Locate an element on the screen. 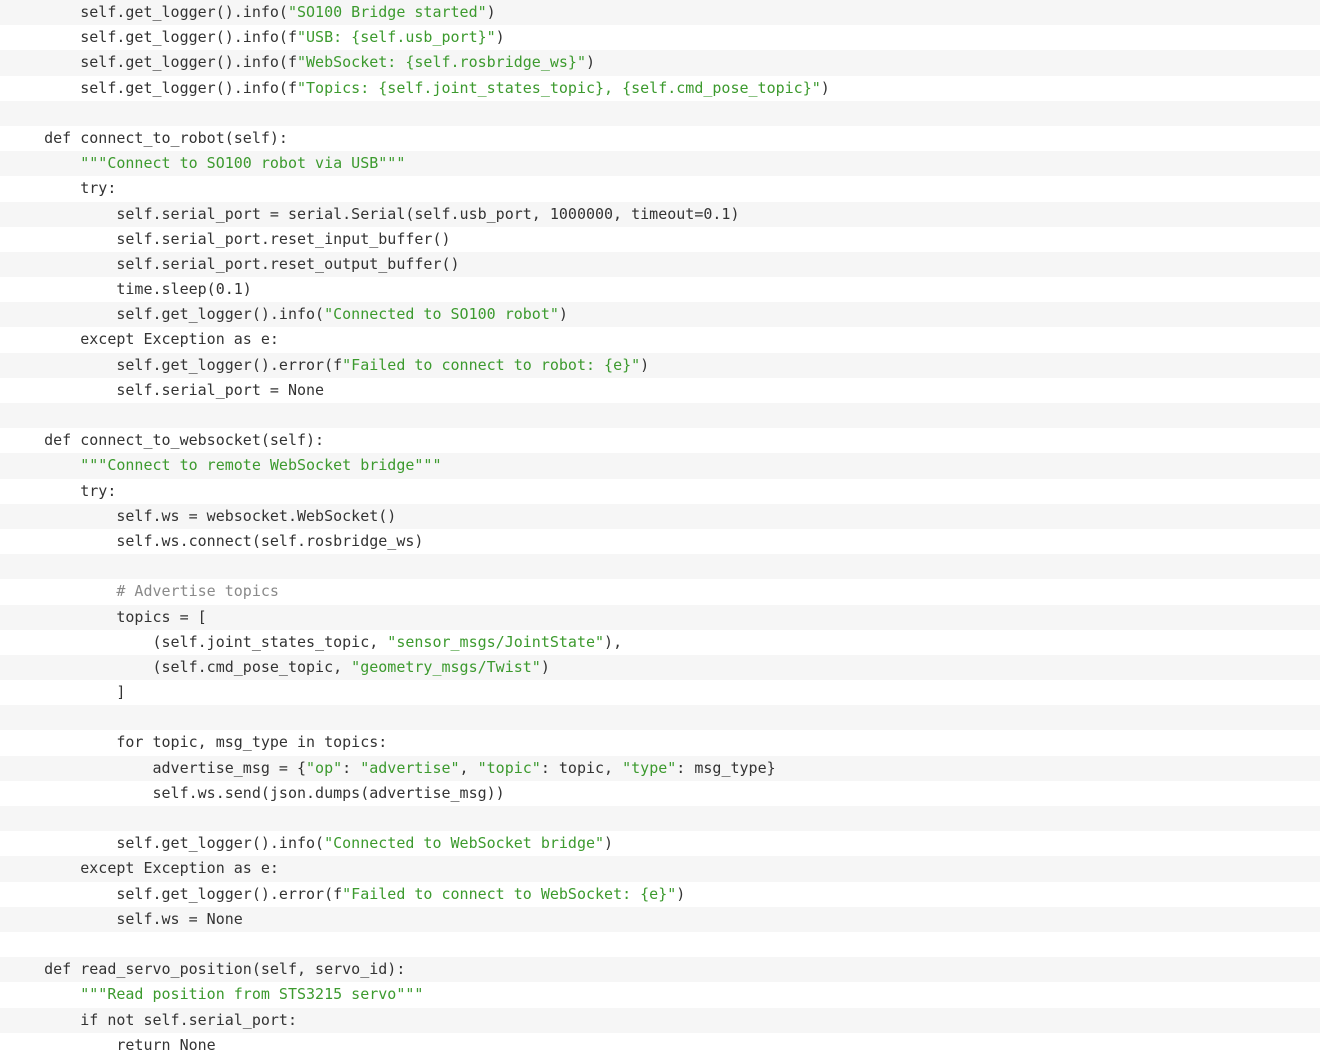 This screenshot has width=1320, height=1062. code-token: : msg_type} is located at coordinates (726, 767).